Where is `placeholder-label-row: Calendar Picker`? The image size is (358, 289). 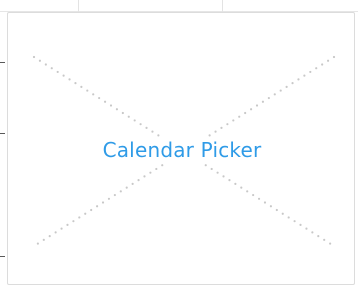 placeholder-label-row: Calendar Picker is located at coordinates (182, 150).